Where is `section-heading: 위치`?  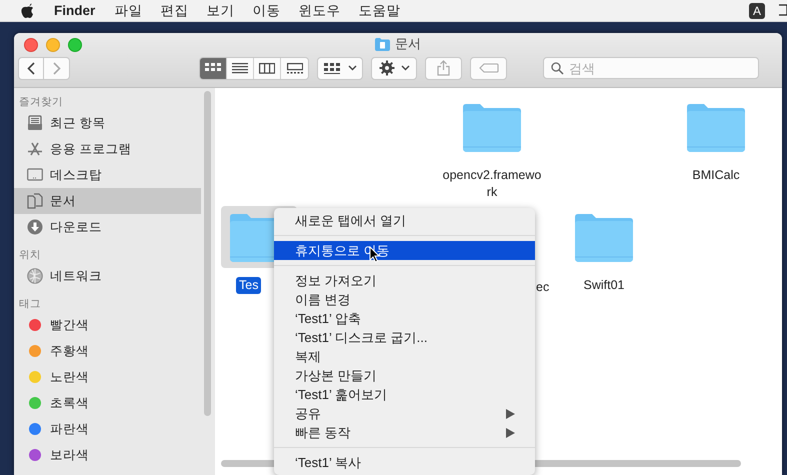
section-heading: 위치 is located at coordinates (30, 255).